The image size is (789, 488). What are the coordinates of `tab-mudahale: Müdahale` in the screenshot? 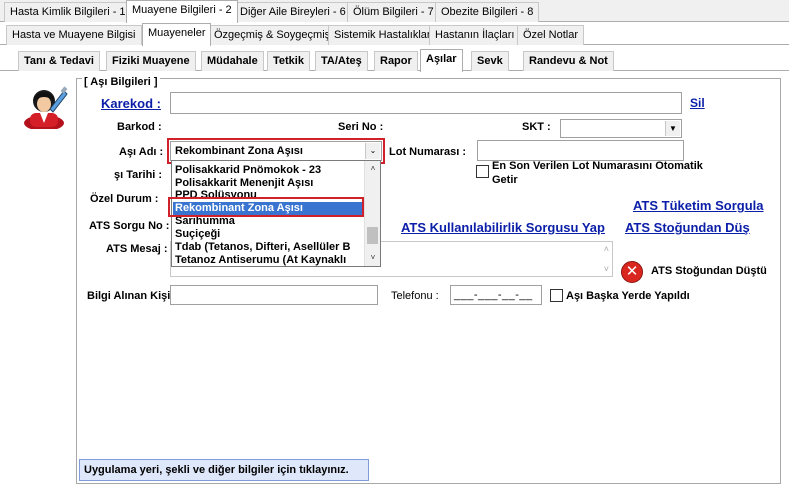 It's located at (232, 61).